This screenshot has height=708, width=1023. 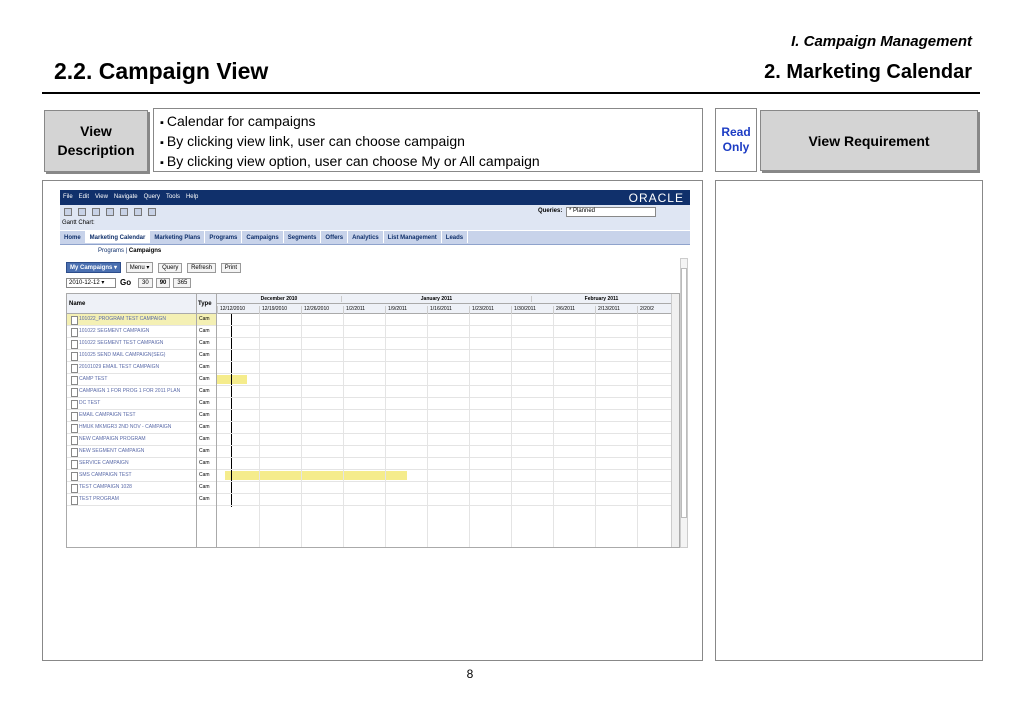 What do you see at coordinates (178, 237) in the screenshot?
I see `tab-marketing-plans: Marketing Plans` at bounding box center [178, 237].